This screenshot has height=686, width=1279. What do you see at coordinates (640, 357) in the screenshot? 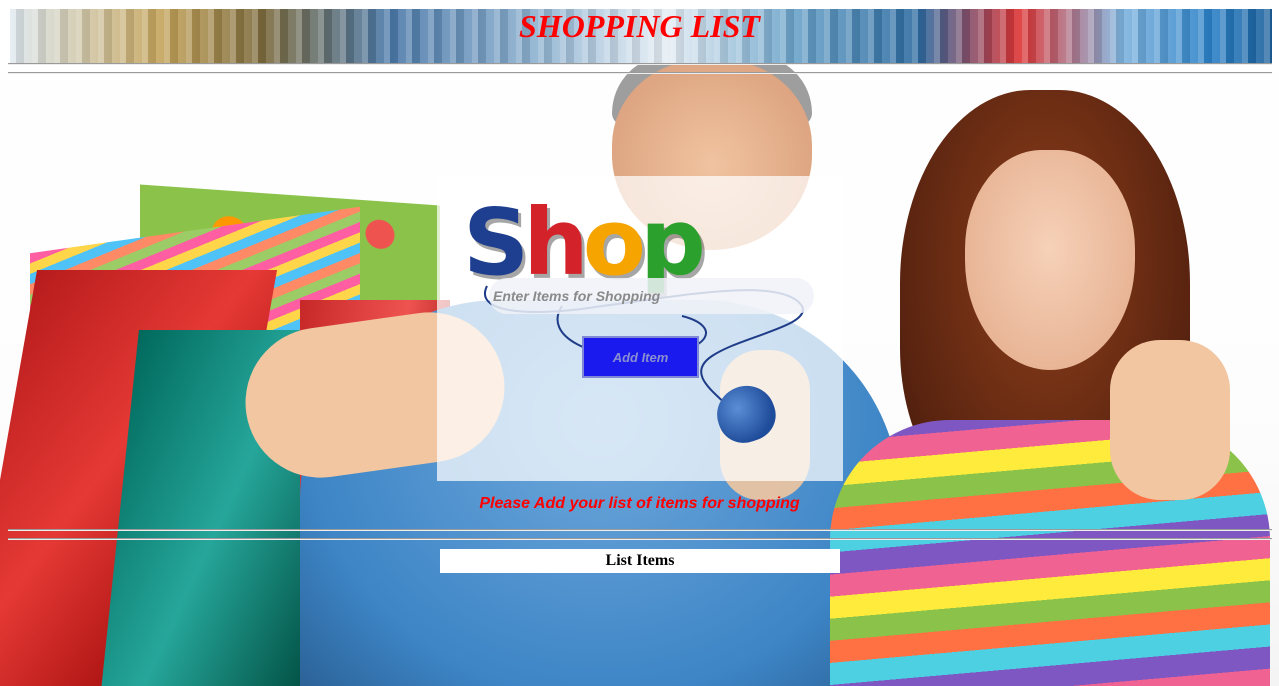
I see `add-item-button: Add Item` at bounding box center [640, 357].